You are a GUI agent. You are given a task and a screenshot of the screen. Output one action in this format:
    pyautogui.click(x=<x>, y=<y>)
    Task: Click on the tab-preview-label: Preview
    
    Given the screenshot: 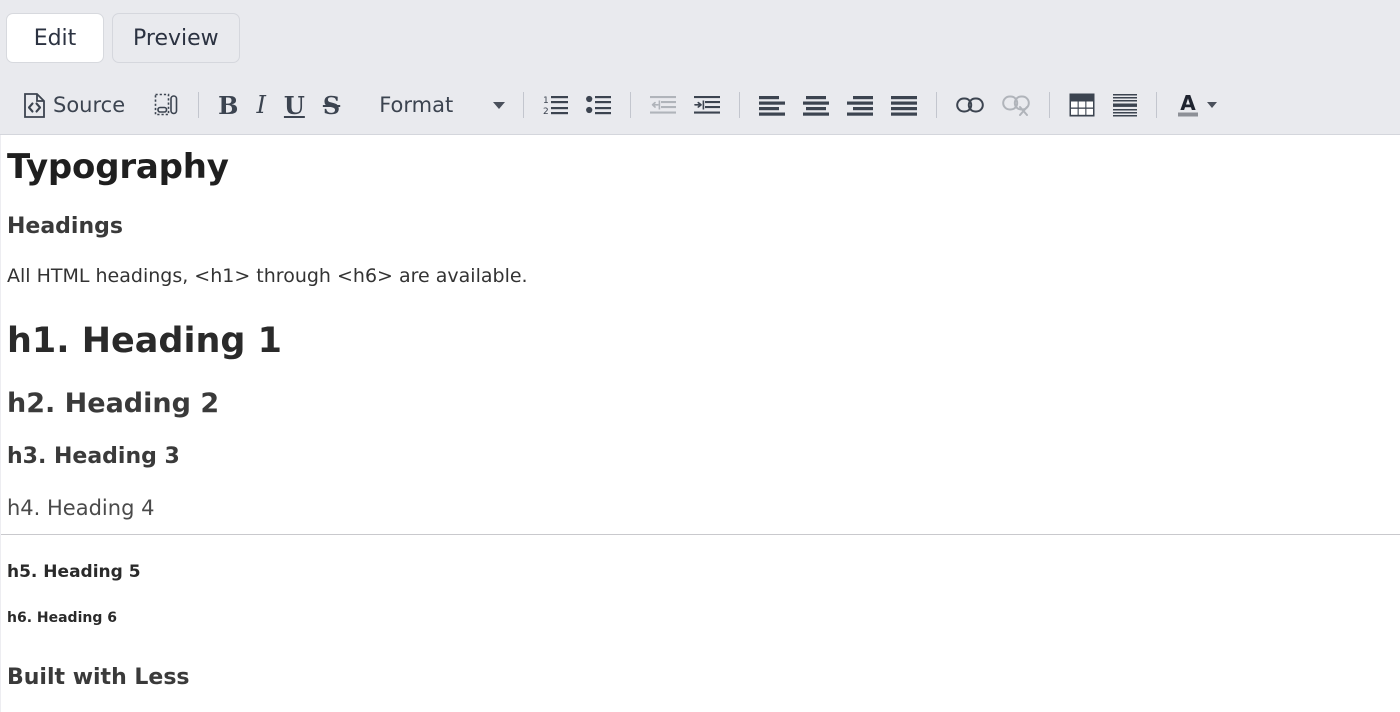 What is the action you would take?
    pyautogui.click(x=176, y=38)
    